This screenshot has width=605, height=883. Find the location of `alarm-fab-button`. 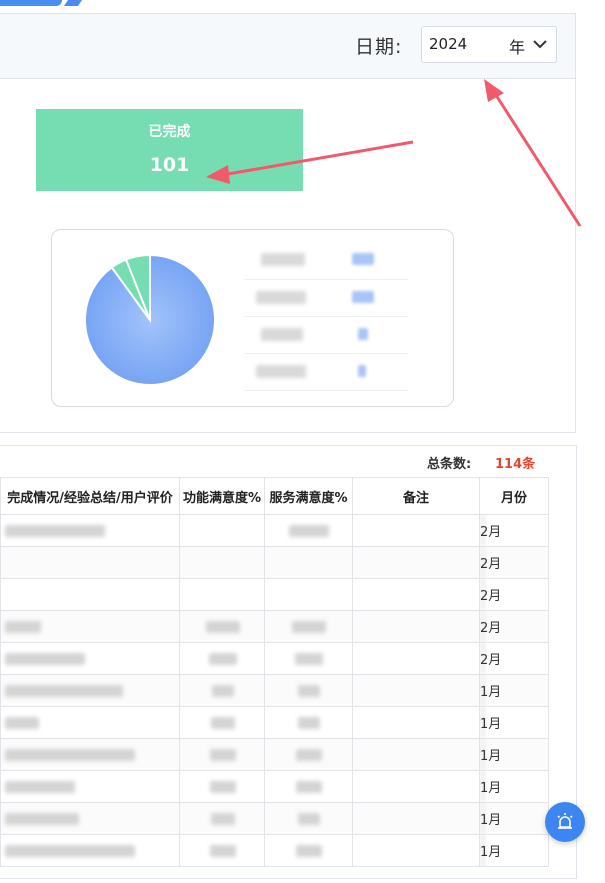

alarm-fab-button is located at coordinates (565, 822).